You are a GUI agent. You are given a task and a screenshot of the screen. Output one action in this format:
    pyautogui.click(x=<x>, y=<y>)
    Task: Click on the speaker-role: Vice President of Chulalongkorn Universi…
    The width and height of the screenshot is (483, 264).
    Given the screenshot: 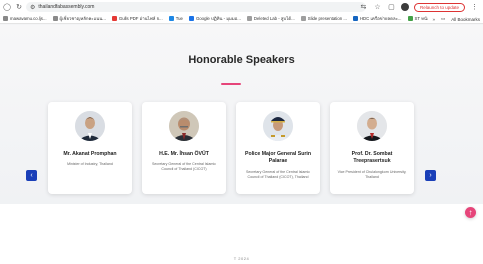 What is the action you would take?
    pyautogui.click(x=372, y=174)
    